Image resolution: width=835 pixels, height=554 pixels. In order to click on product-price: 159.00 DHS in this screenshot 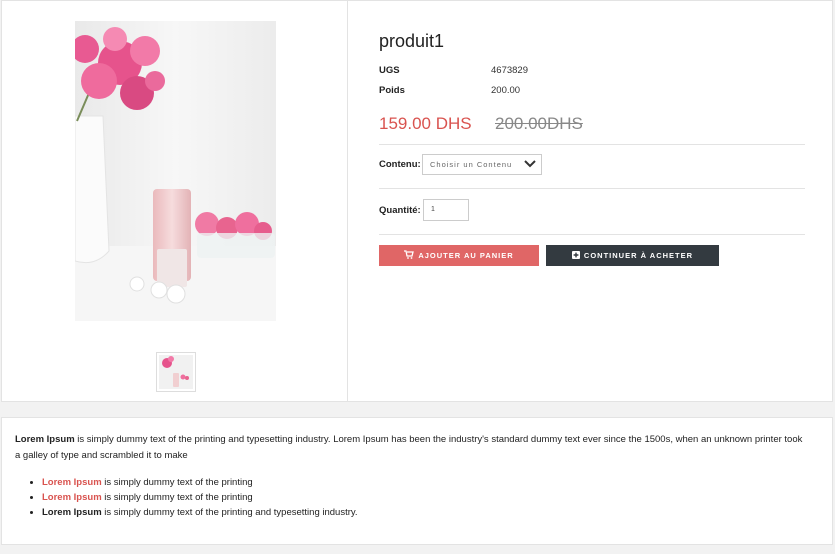, I will do `click(425, 123)`.